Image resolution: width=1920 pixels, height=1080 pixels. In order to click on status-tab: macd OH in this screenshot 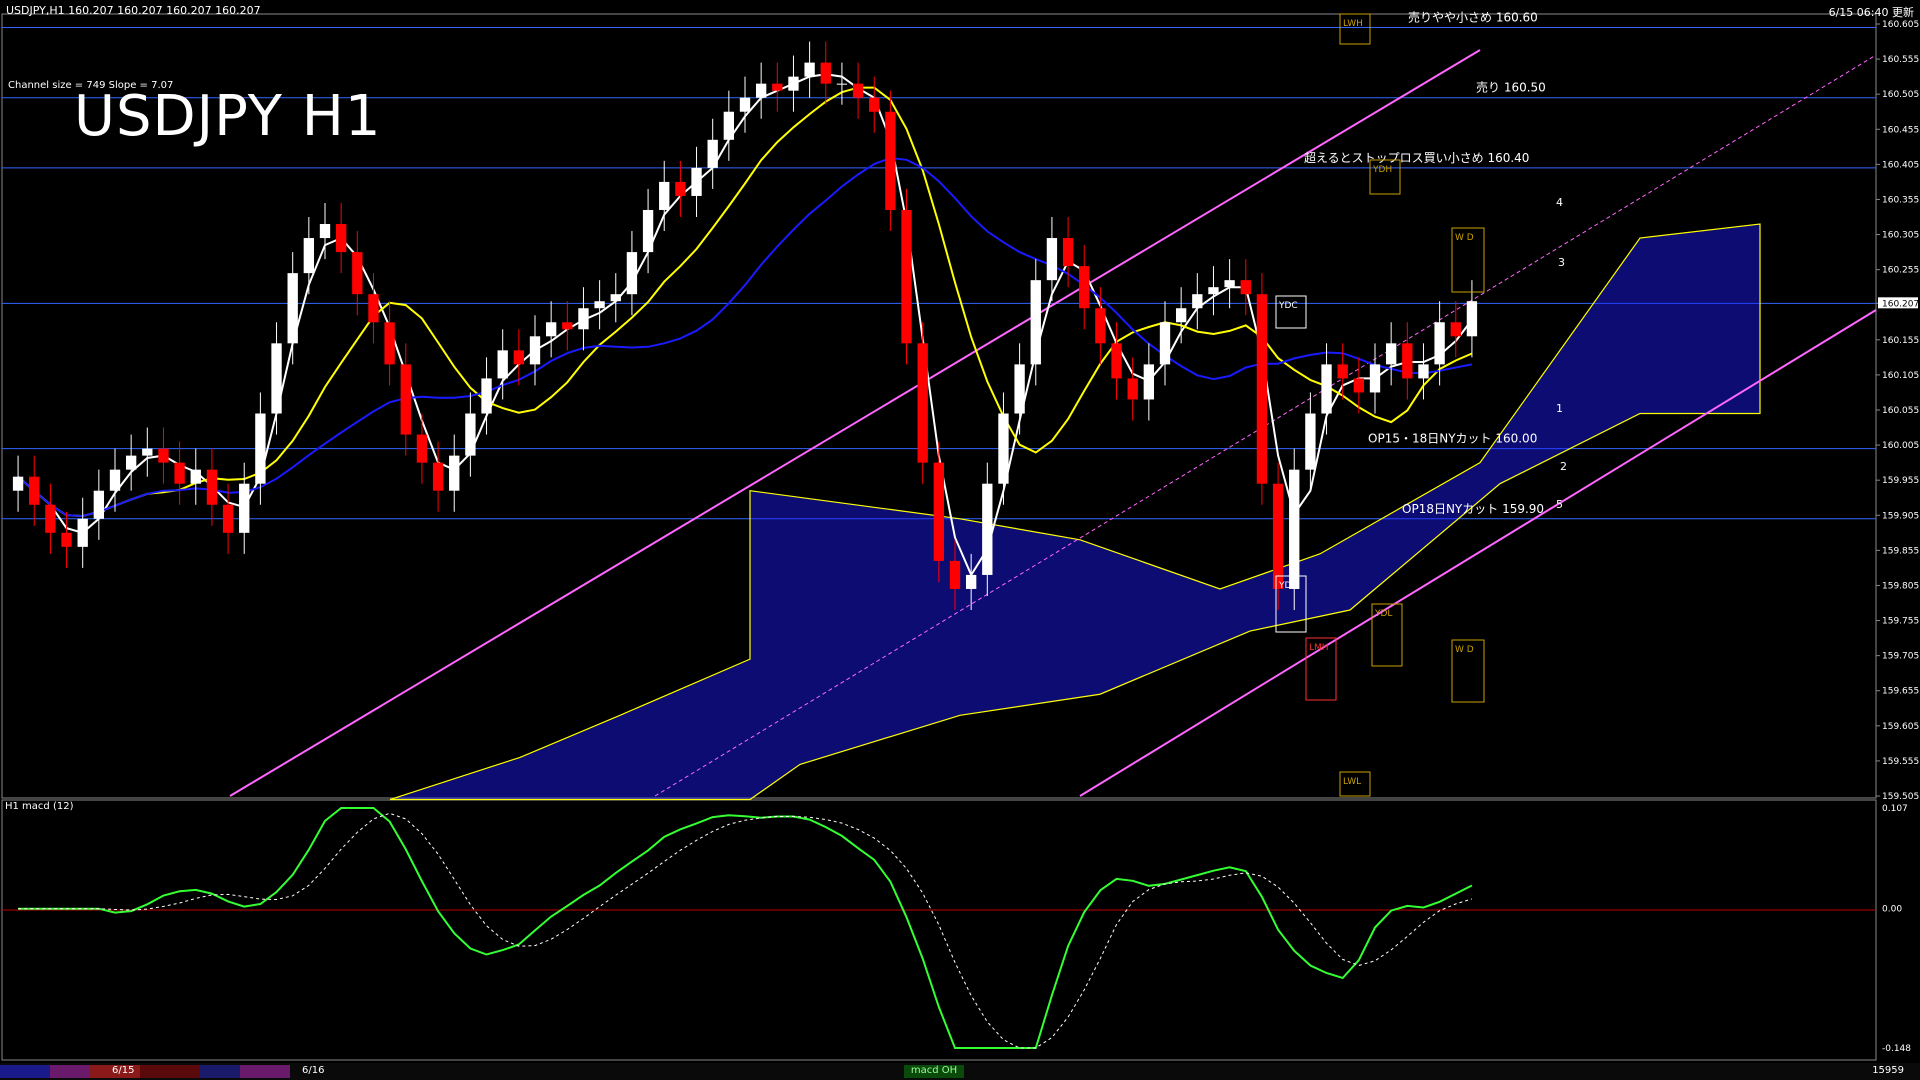, I will do `click(934, 1071)`.